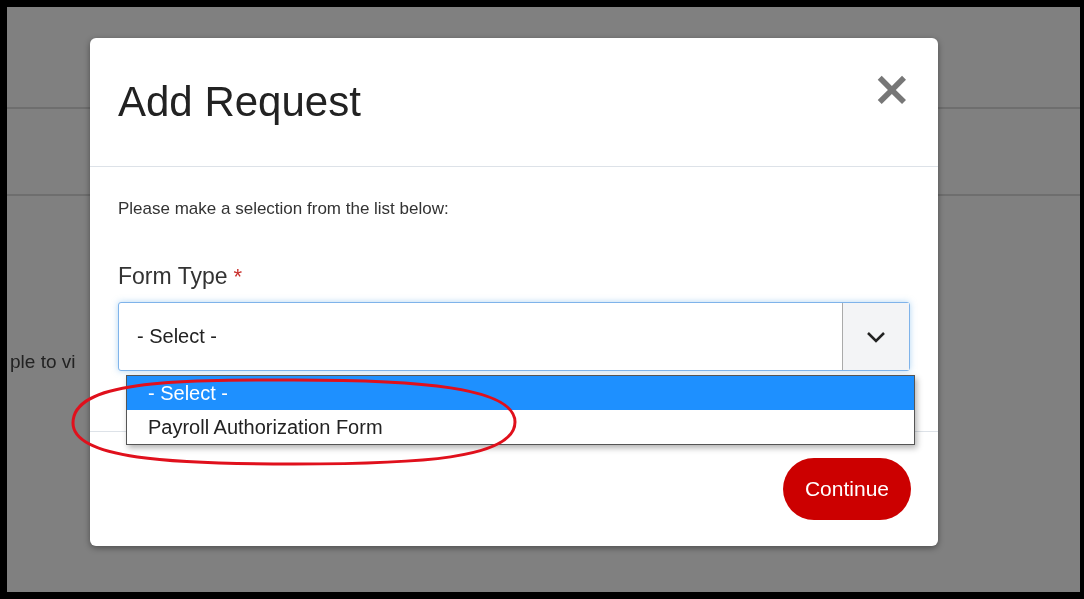 The image size is (1084, 599). What do you see at coordinates (514, 336) in the screenshot?
I see `form-type-select: - Select -` at bounding box center [514, 336].